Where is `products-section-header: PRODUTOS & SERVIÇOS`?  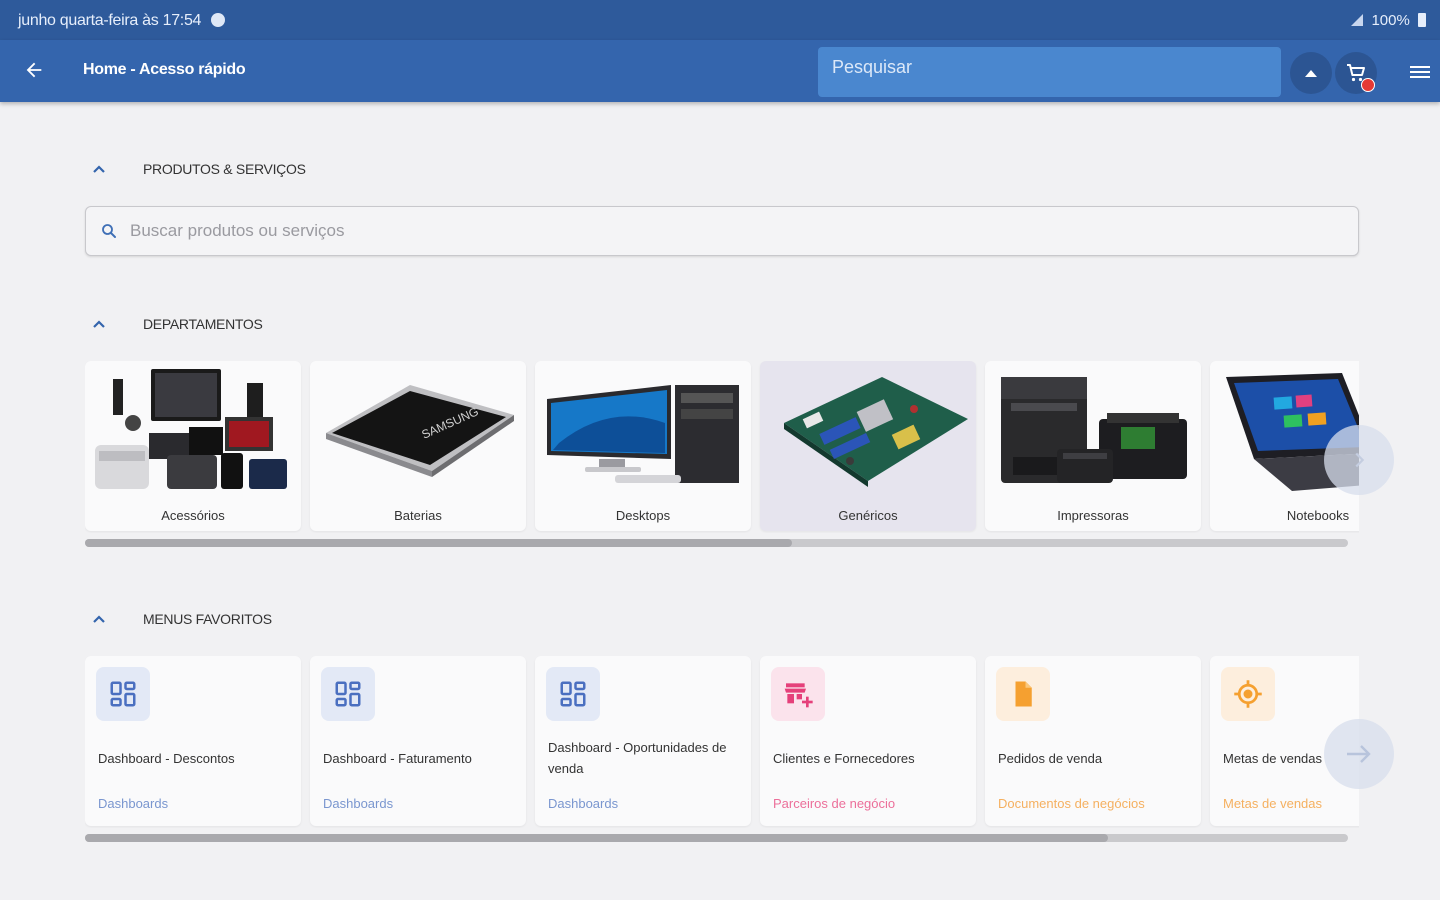 products-section-header: PRODUTOS & SERVIÇOS is located at coordinates (197, 169).